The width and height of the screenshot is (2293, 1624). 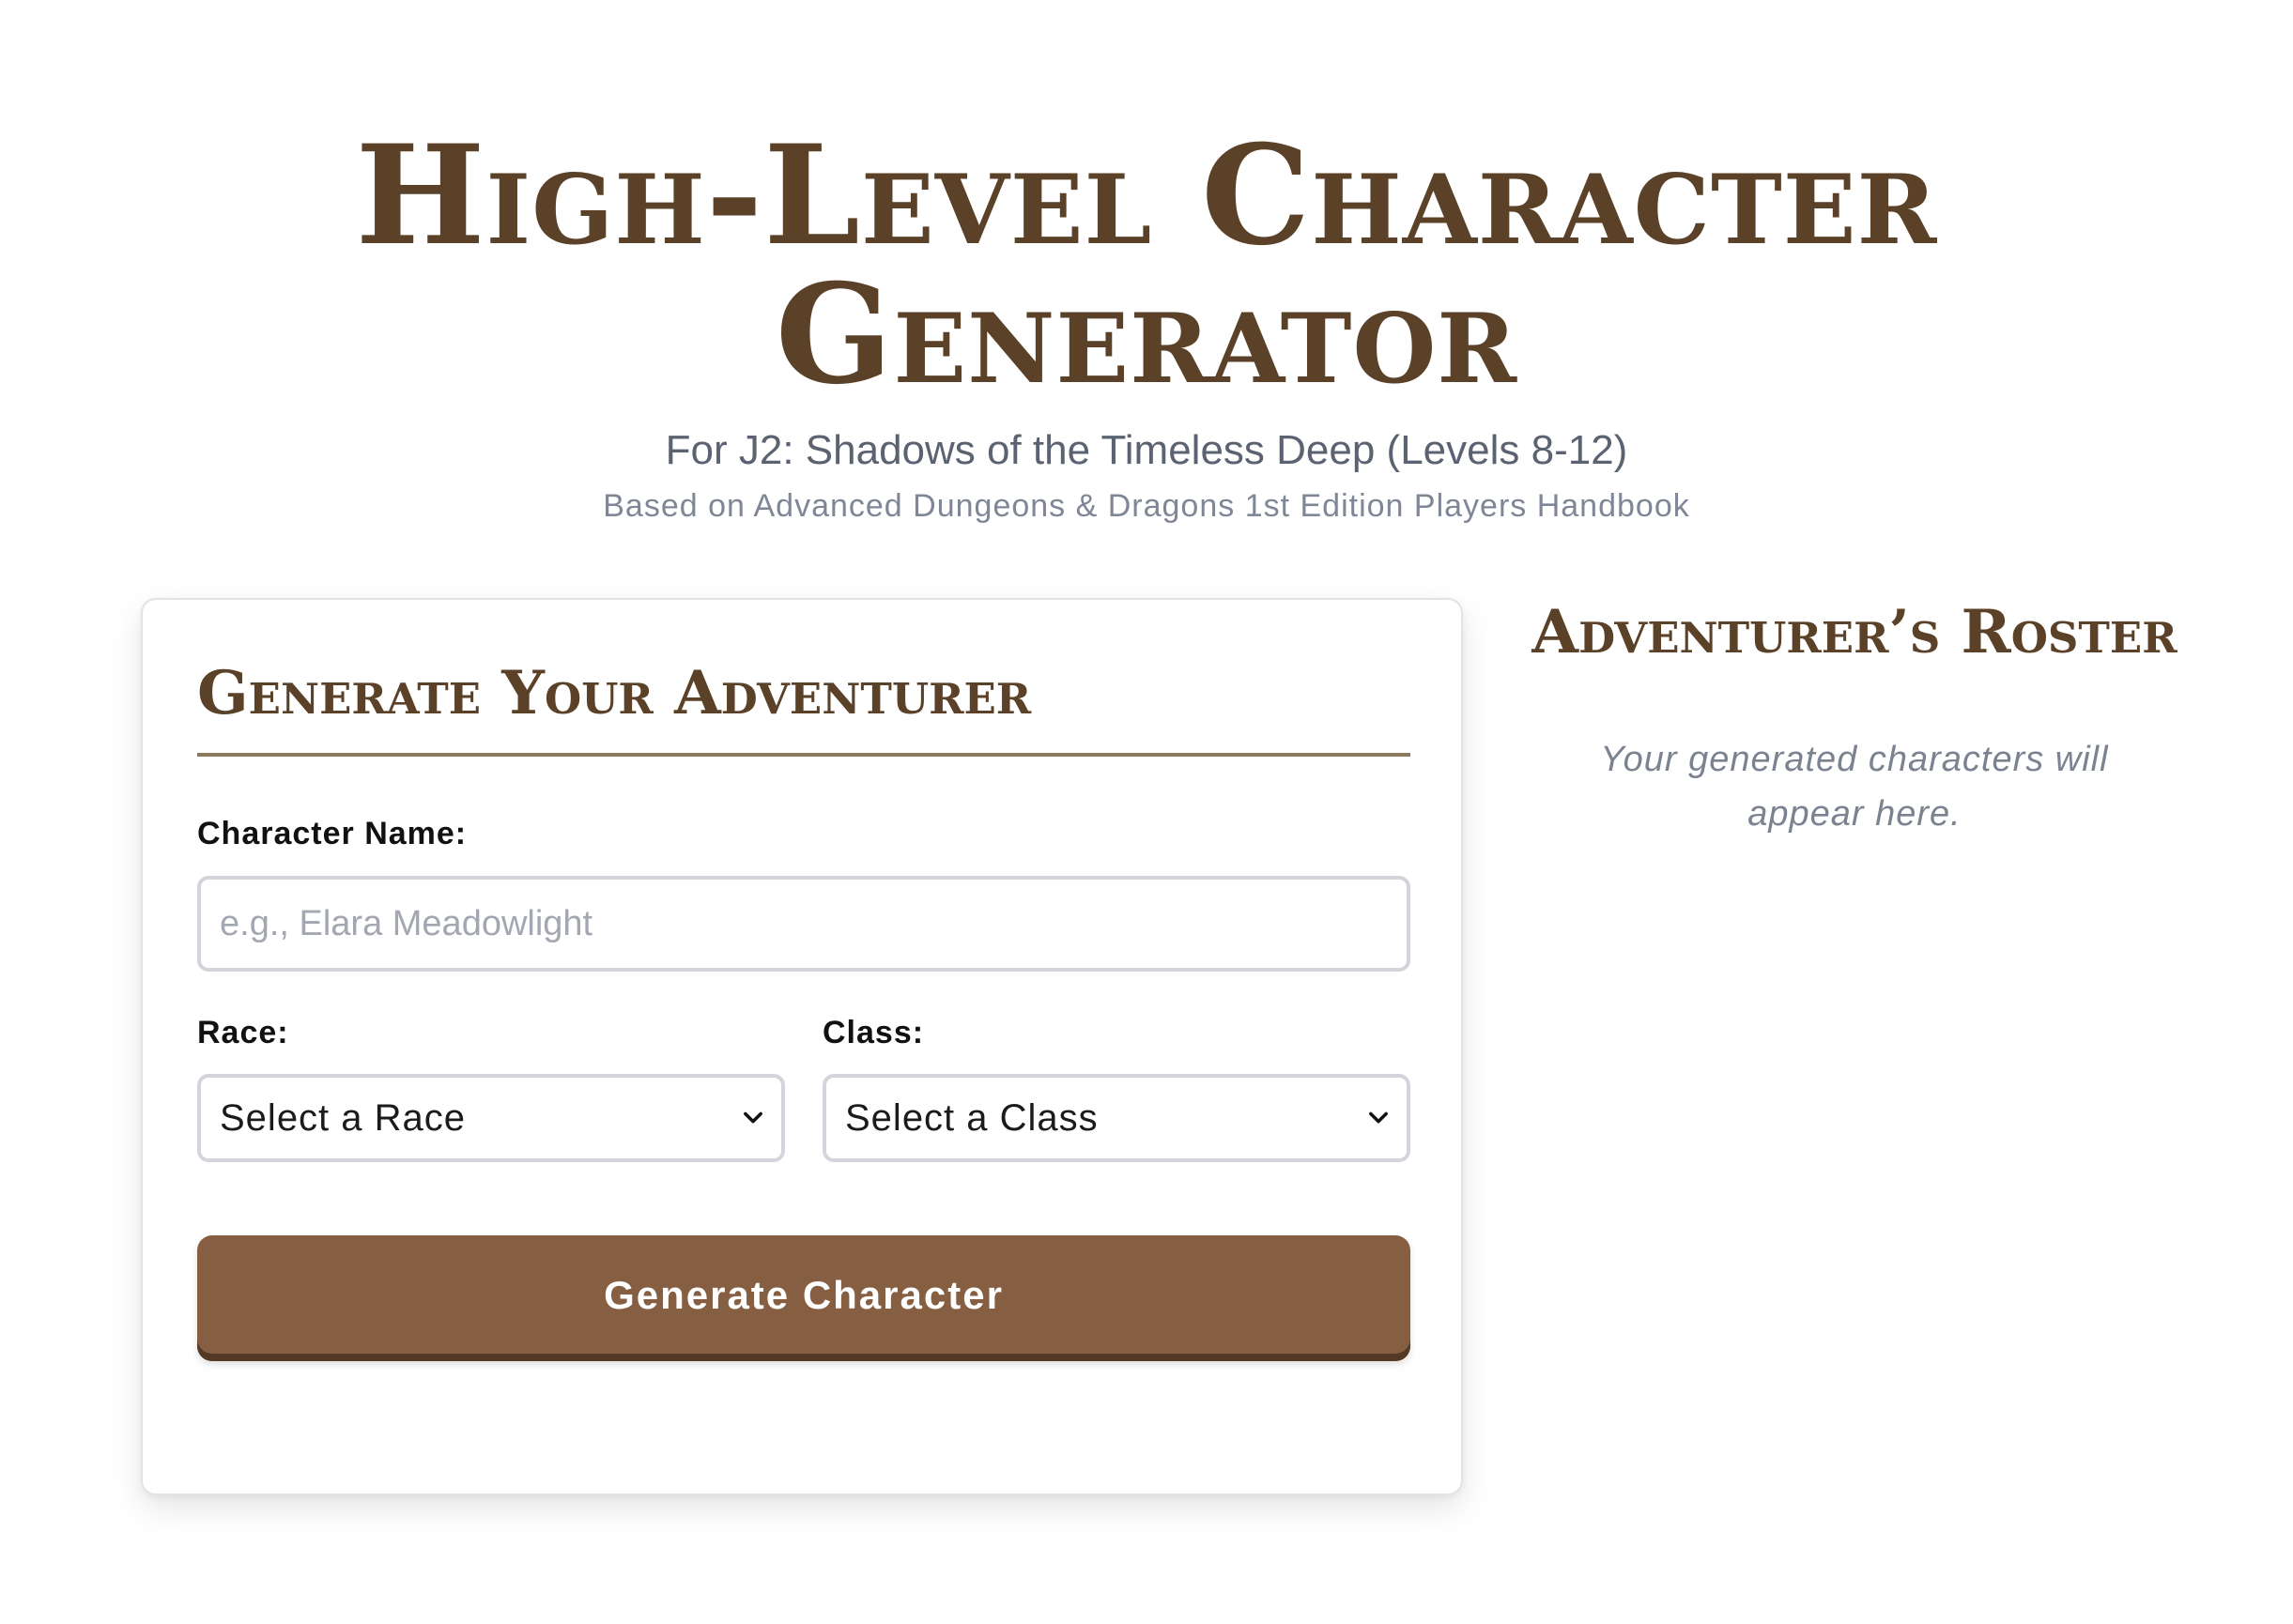 I want to click on character-name-input, so click(x=803, y=924).